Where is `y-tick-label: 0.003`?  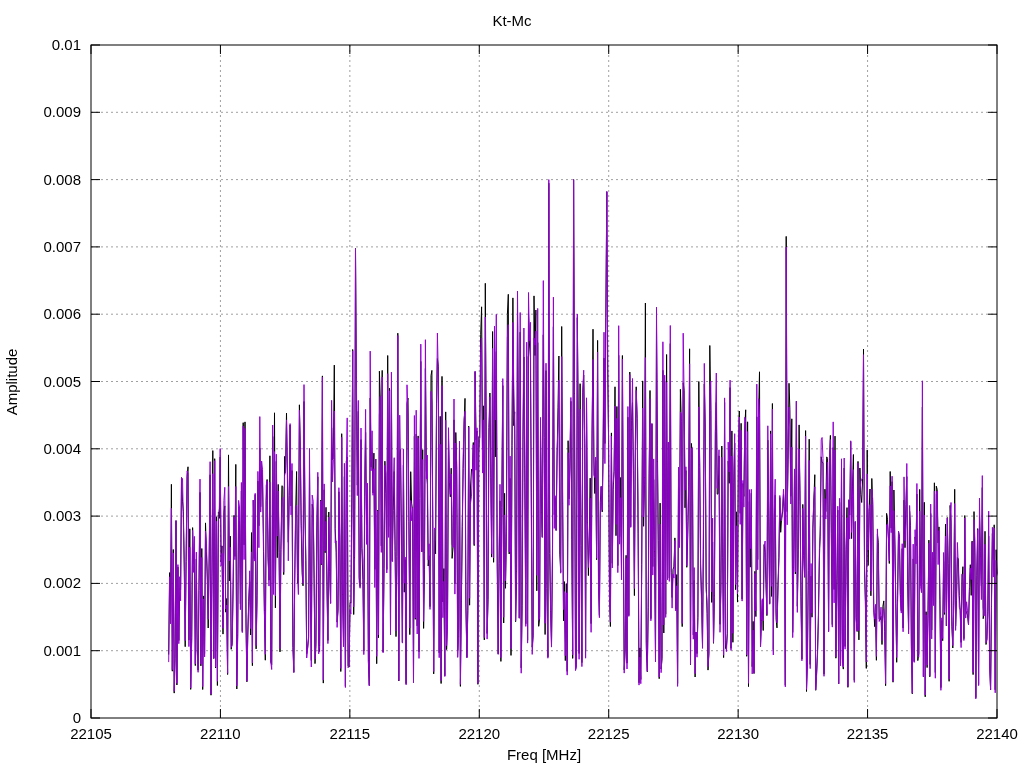 y-tick-label: 0.003 is located at coordinates (62, 516).